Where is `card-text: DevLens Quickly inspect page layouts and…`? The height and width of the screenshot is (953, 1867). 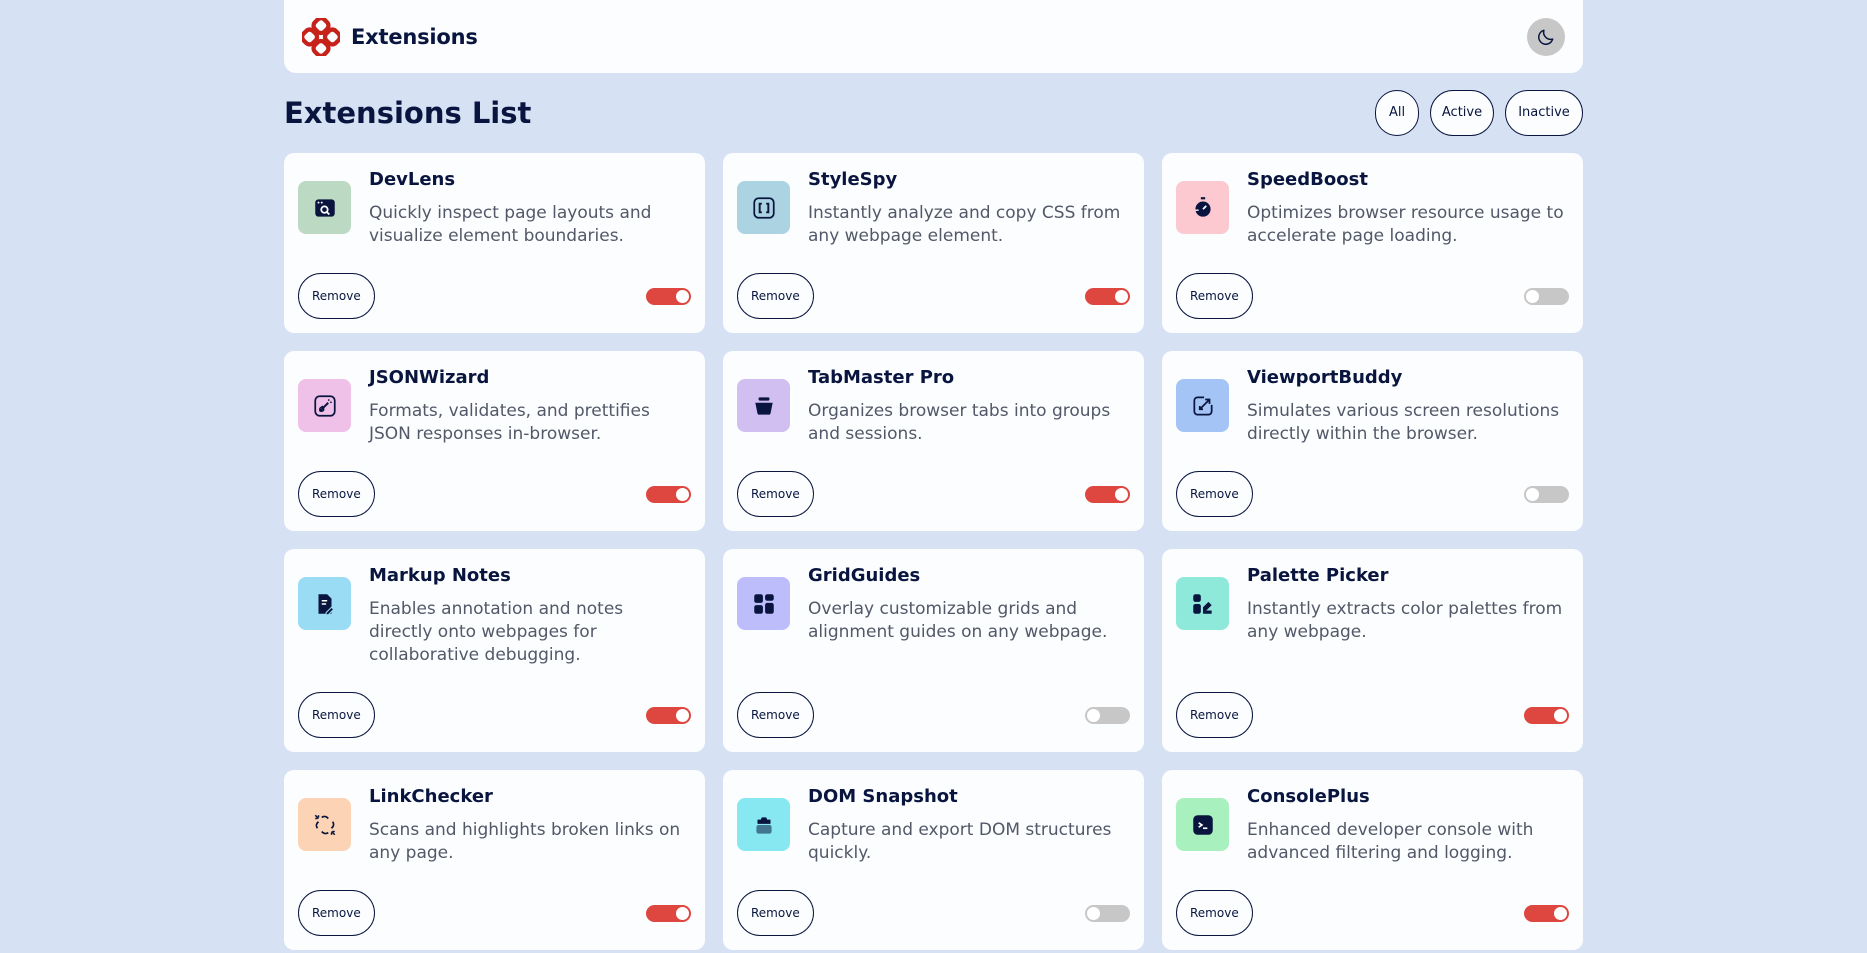
card-text: DevLens Quickly inspect page layouts and… is located at coordinates (530, 207).